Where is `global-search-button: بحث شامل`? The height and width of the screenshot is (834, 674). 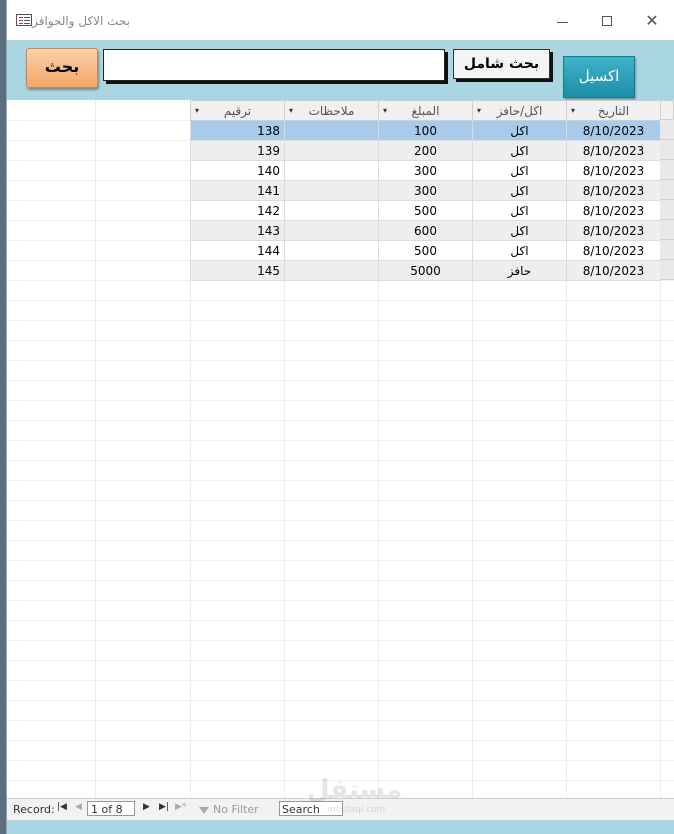 global-search-button: بحث شامل is located at coordinates (501, 64).